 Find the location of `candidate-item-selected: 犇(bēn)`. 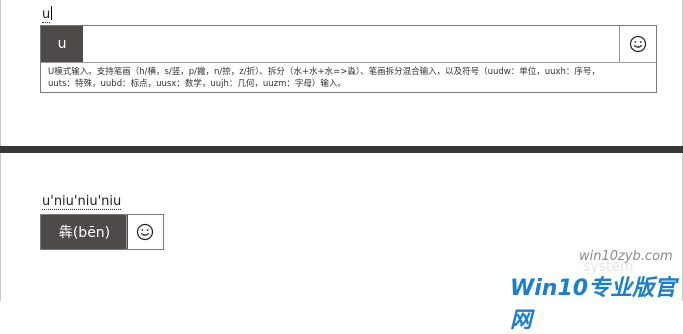

candidate-item-selected: 犇(bēn) is located at coordinates (84, 232).